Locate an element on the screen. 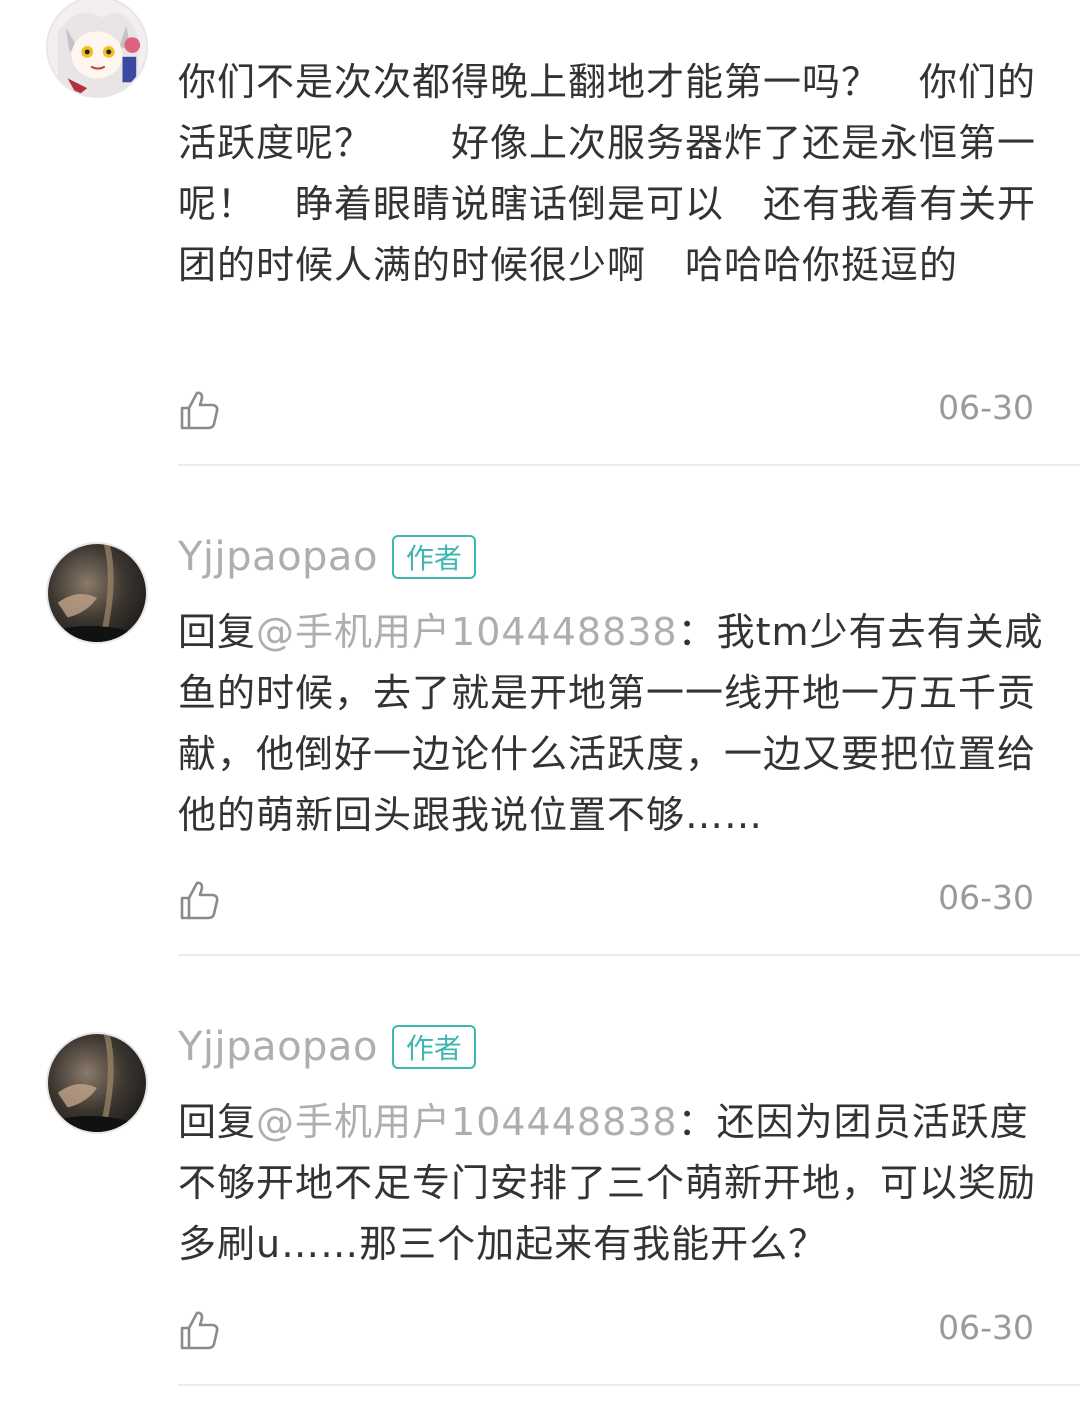  anime-avatar-image is located at coordinates (97, 48).